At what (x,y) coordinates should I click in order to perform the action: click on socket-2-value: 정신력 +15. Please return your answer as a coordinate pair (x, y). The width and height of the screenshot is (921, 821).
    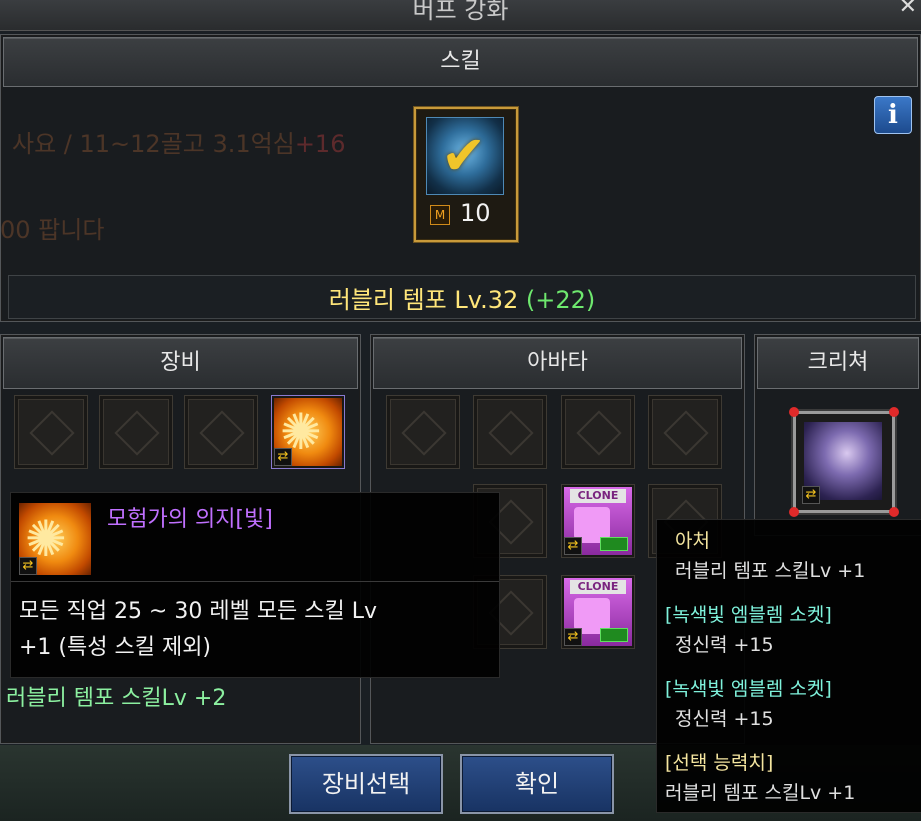
    Looking at the image, I should click on (724, 719).